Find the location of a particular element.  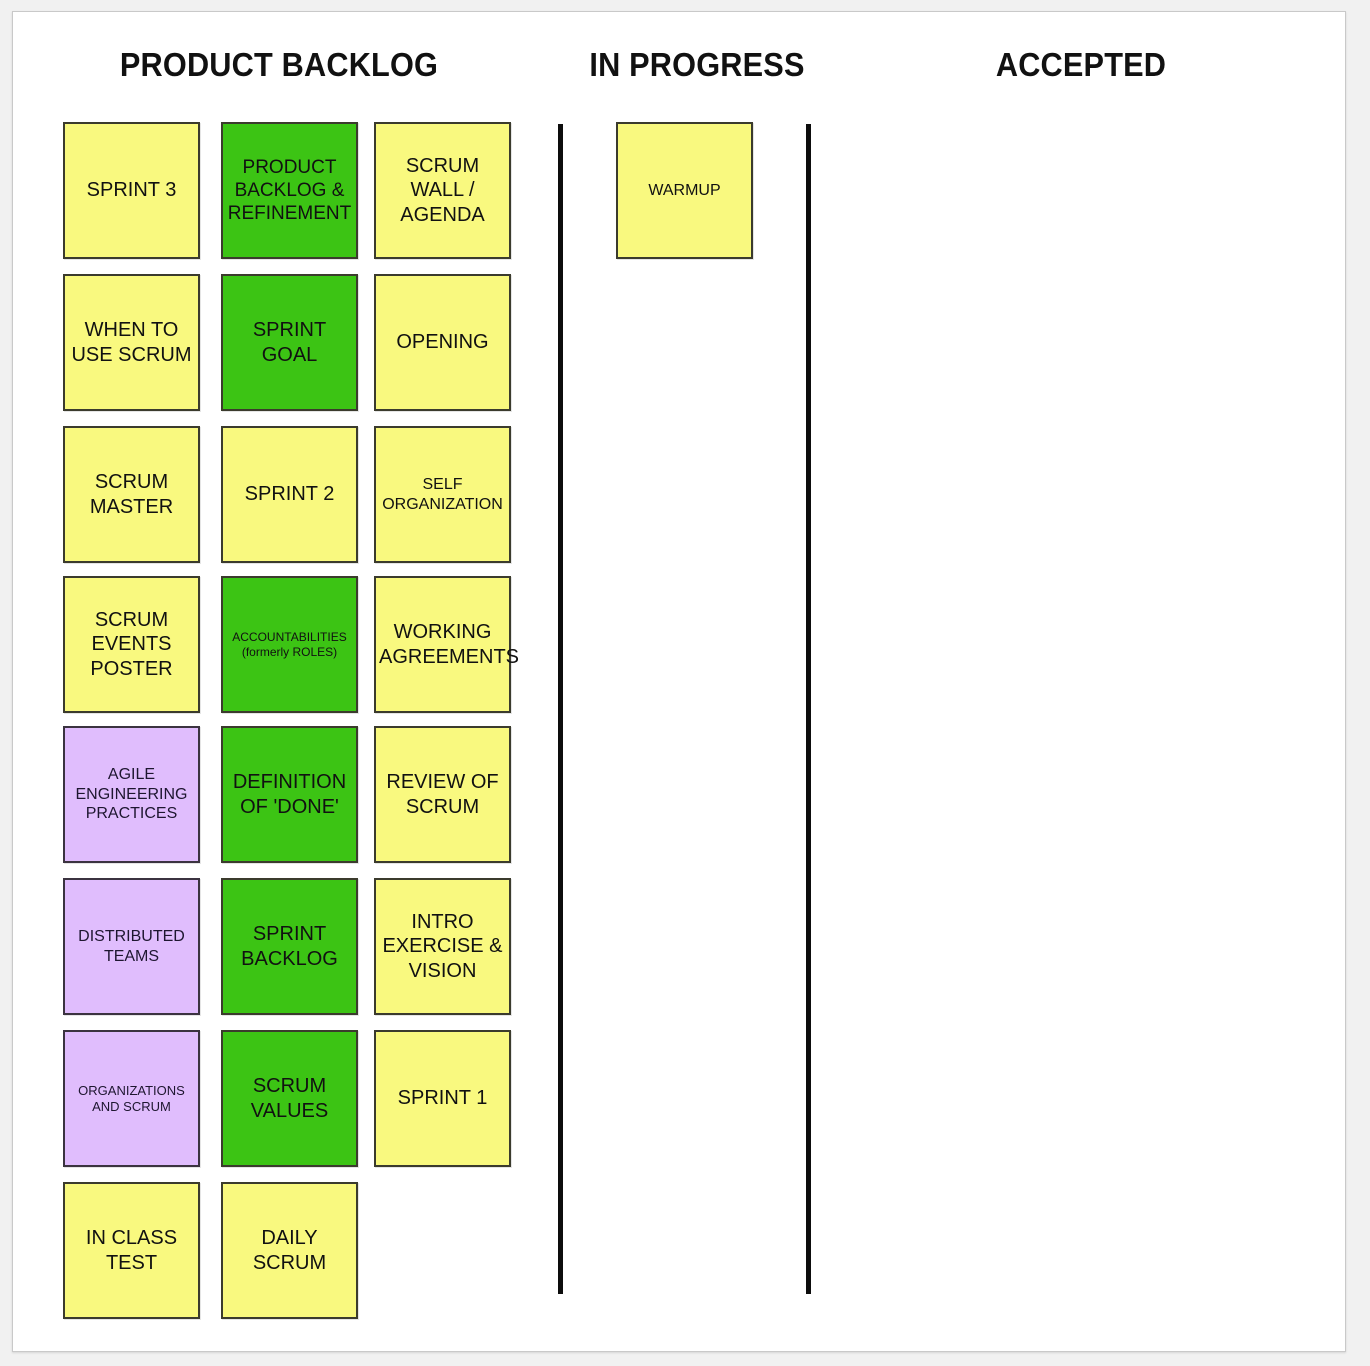

card-sublabel: (formerly ROLES) is located at coordinates (289, 651).